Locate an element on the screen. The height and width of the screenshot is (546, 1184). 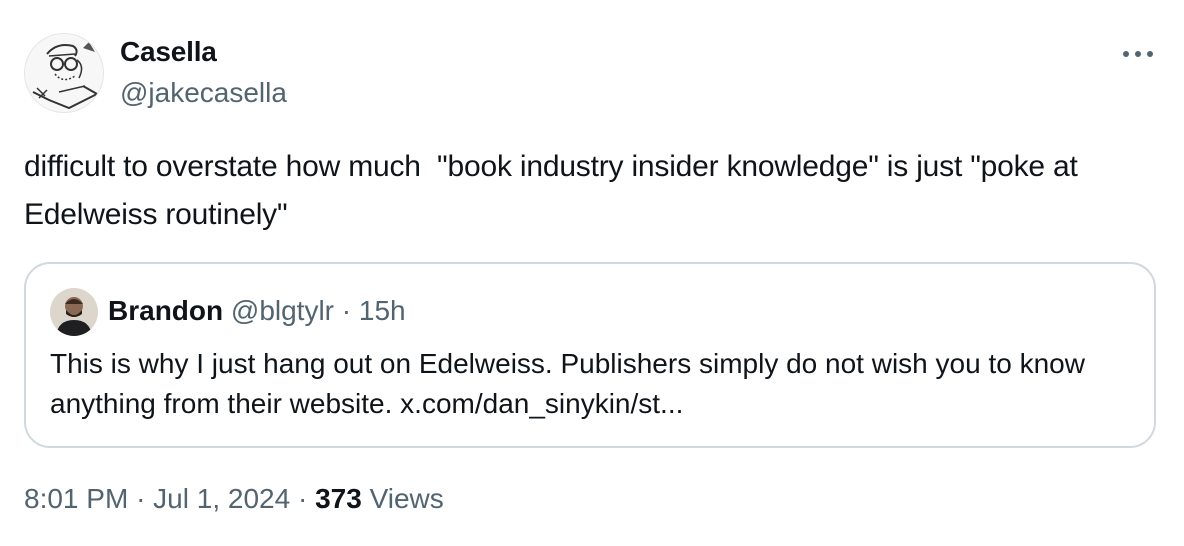
quote-author-avatar is located at coordinates (74, 312).